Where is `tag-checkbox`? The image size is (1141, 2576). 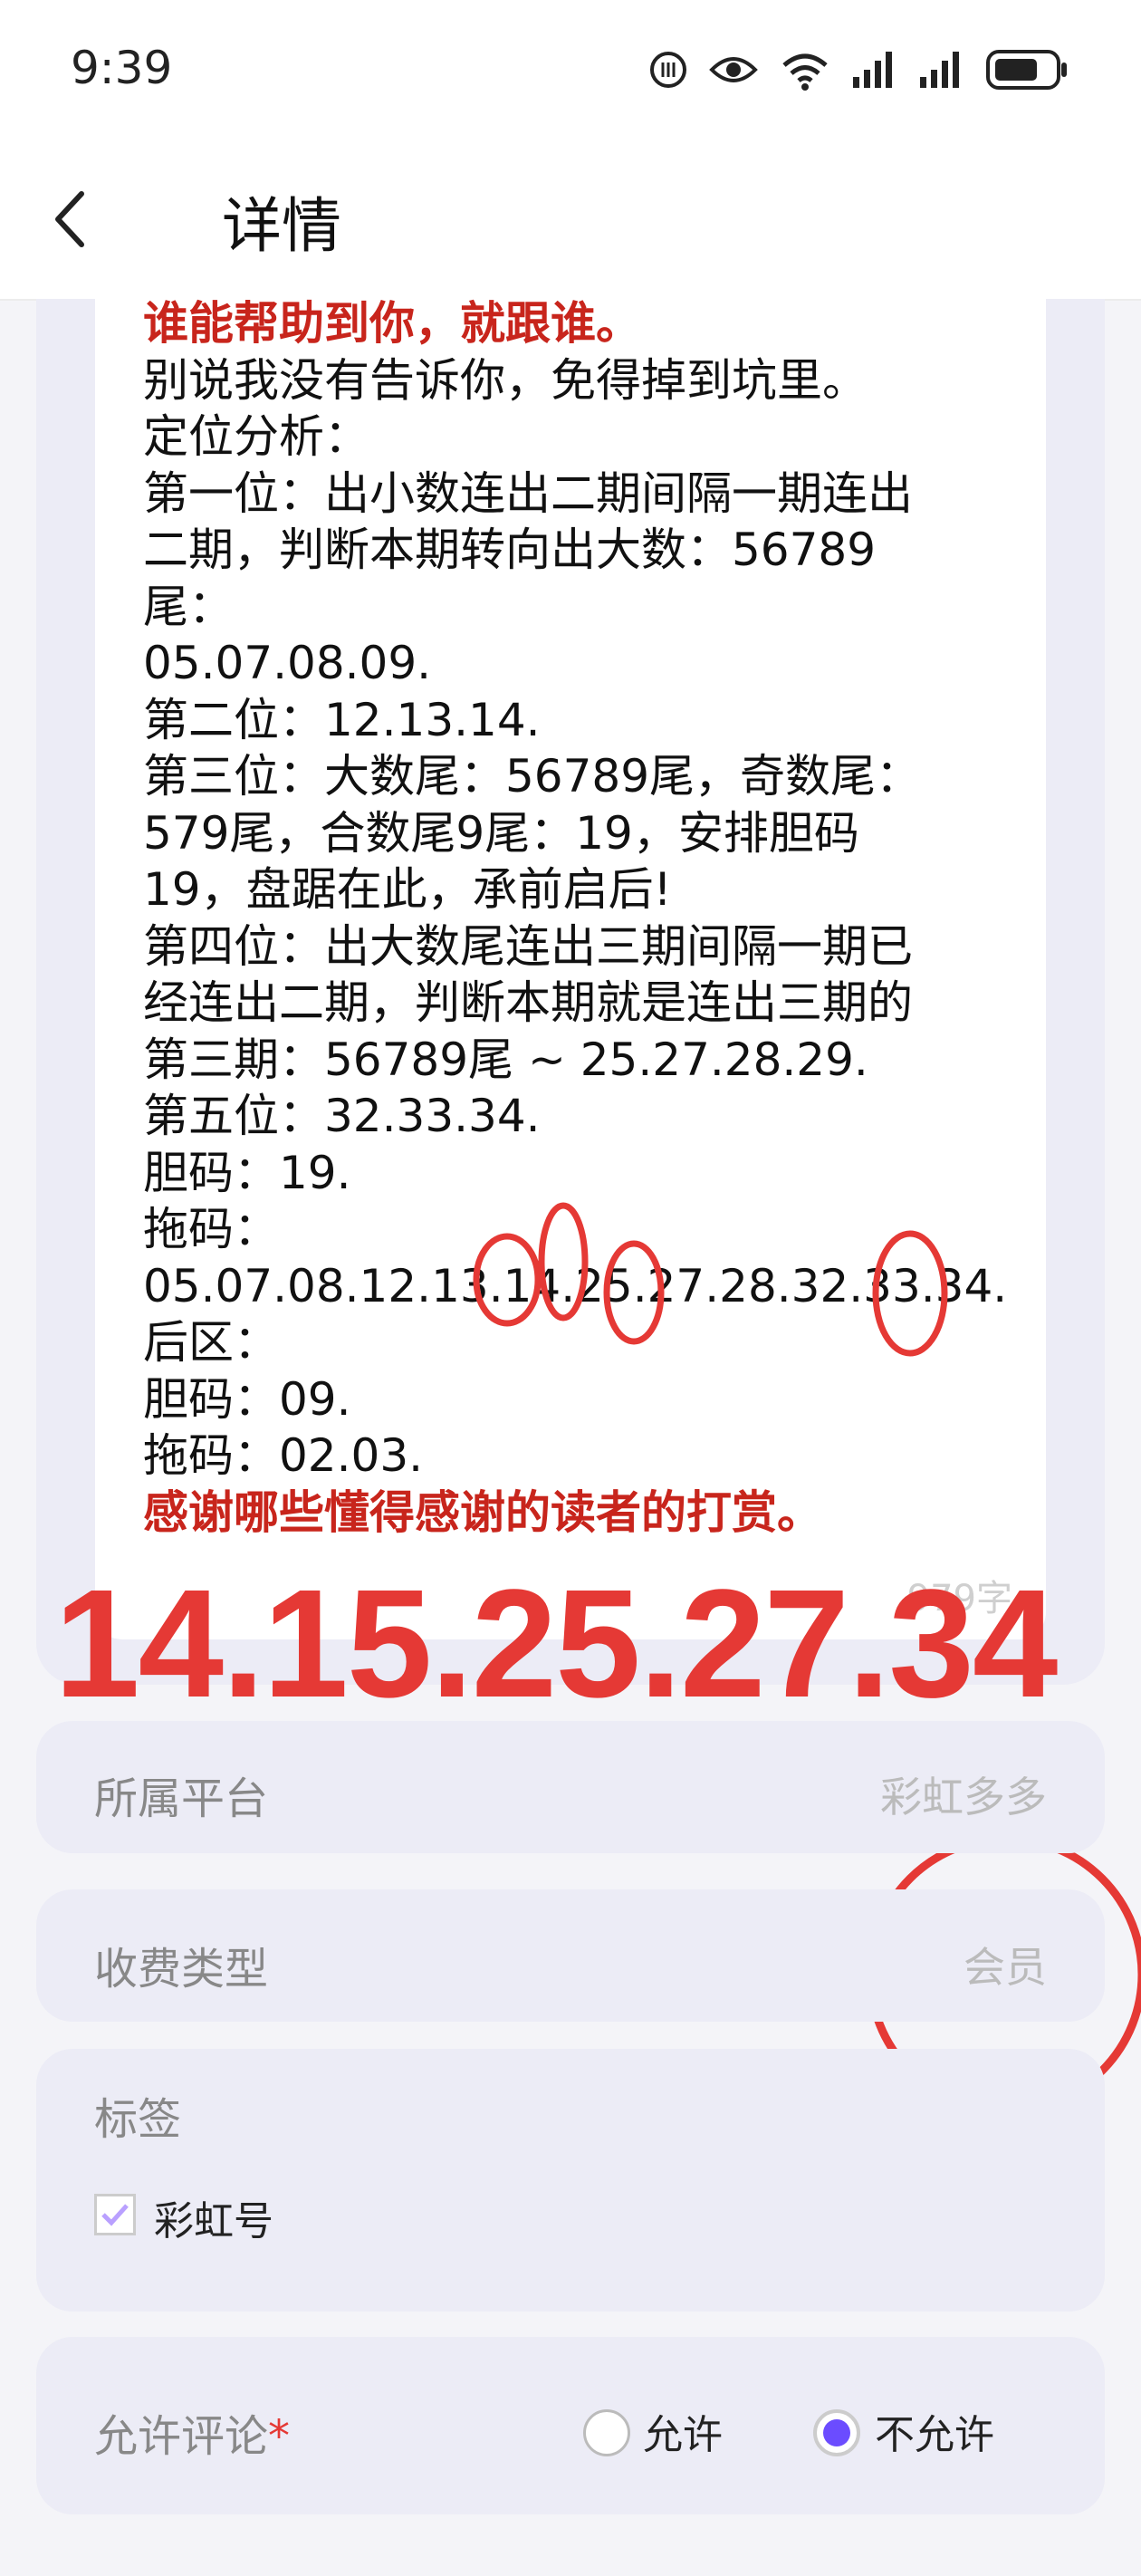
tag-checkbox is located at coordinates (115, 2214).